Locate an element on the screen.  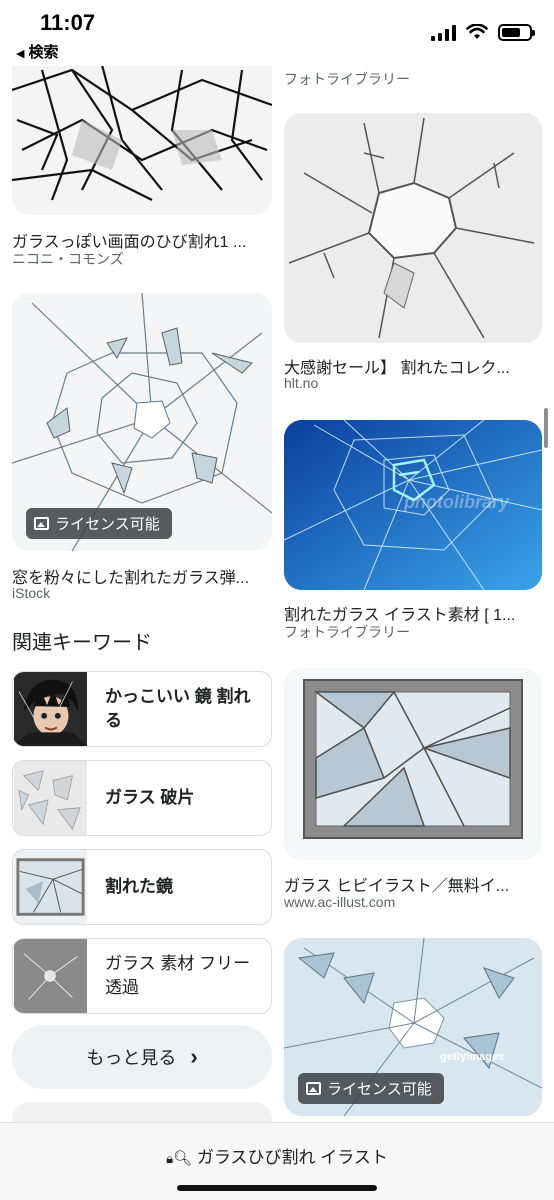
show-more-button: もっと見る › is located at coordinates (142, 1057).